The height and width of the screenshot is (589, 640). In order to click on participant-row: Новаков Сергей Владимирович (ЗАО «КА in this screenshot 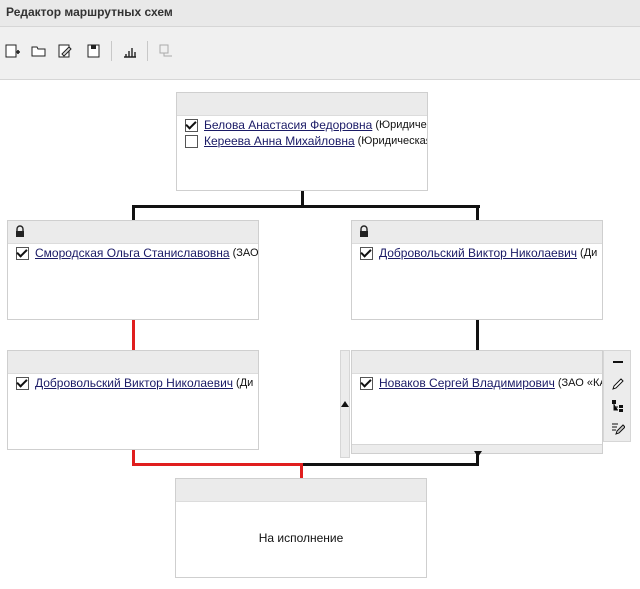, I will do `click(481, 383)`.